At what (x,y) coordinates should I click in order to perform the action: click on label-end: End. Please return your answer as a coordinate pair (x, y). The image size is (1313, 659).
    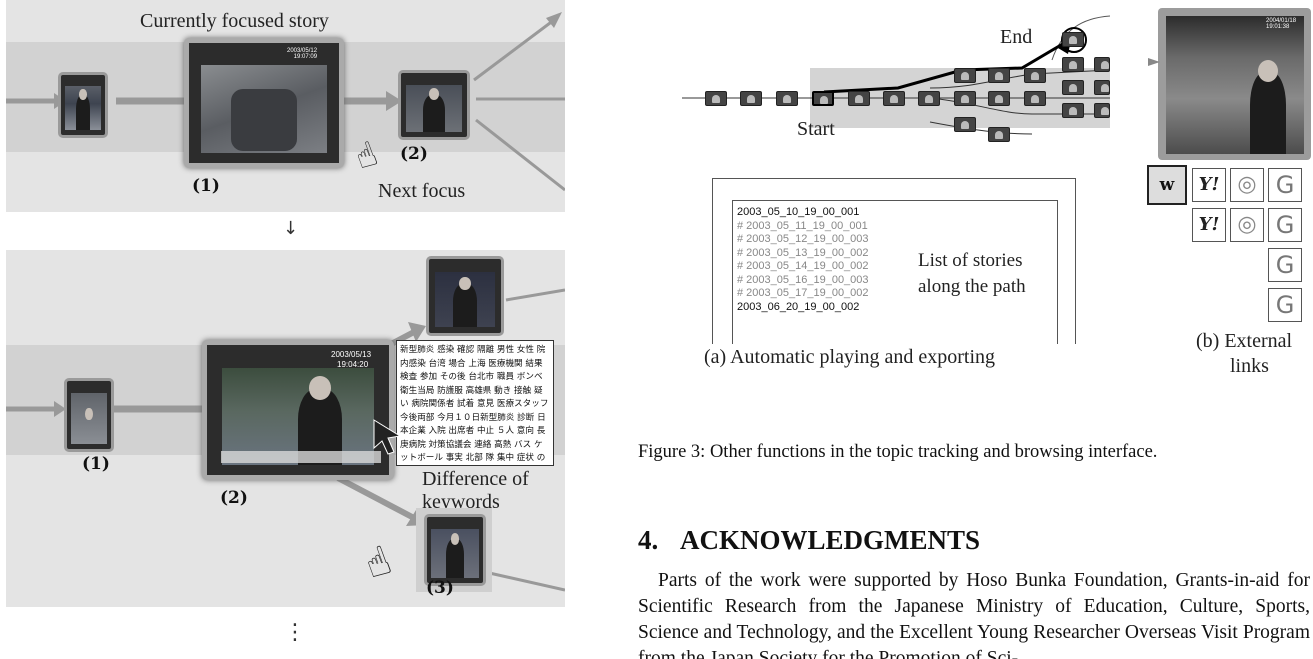
    Looking at the image, I should click on (1016, 37).